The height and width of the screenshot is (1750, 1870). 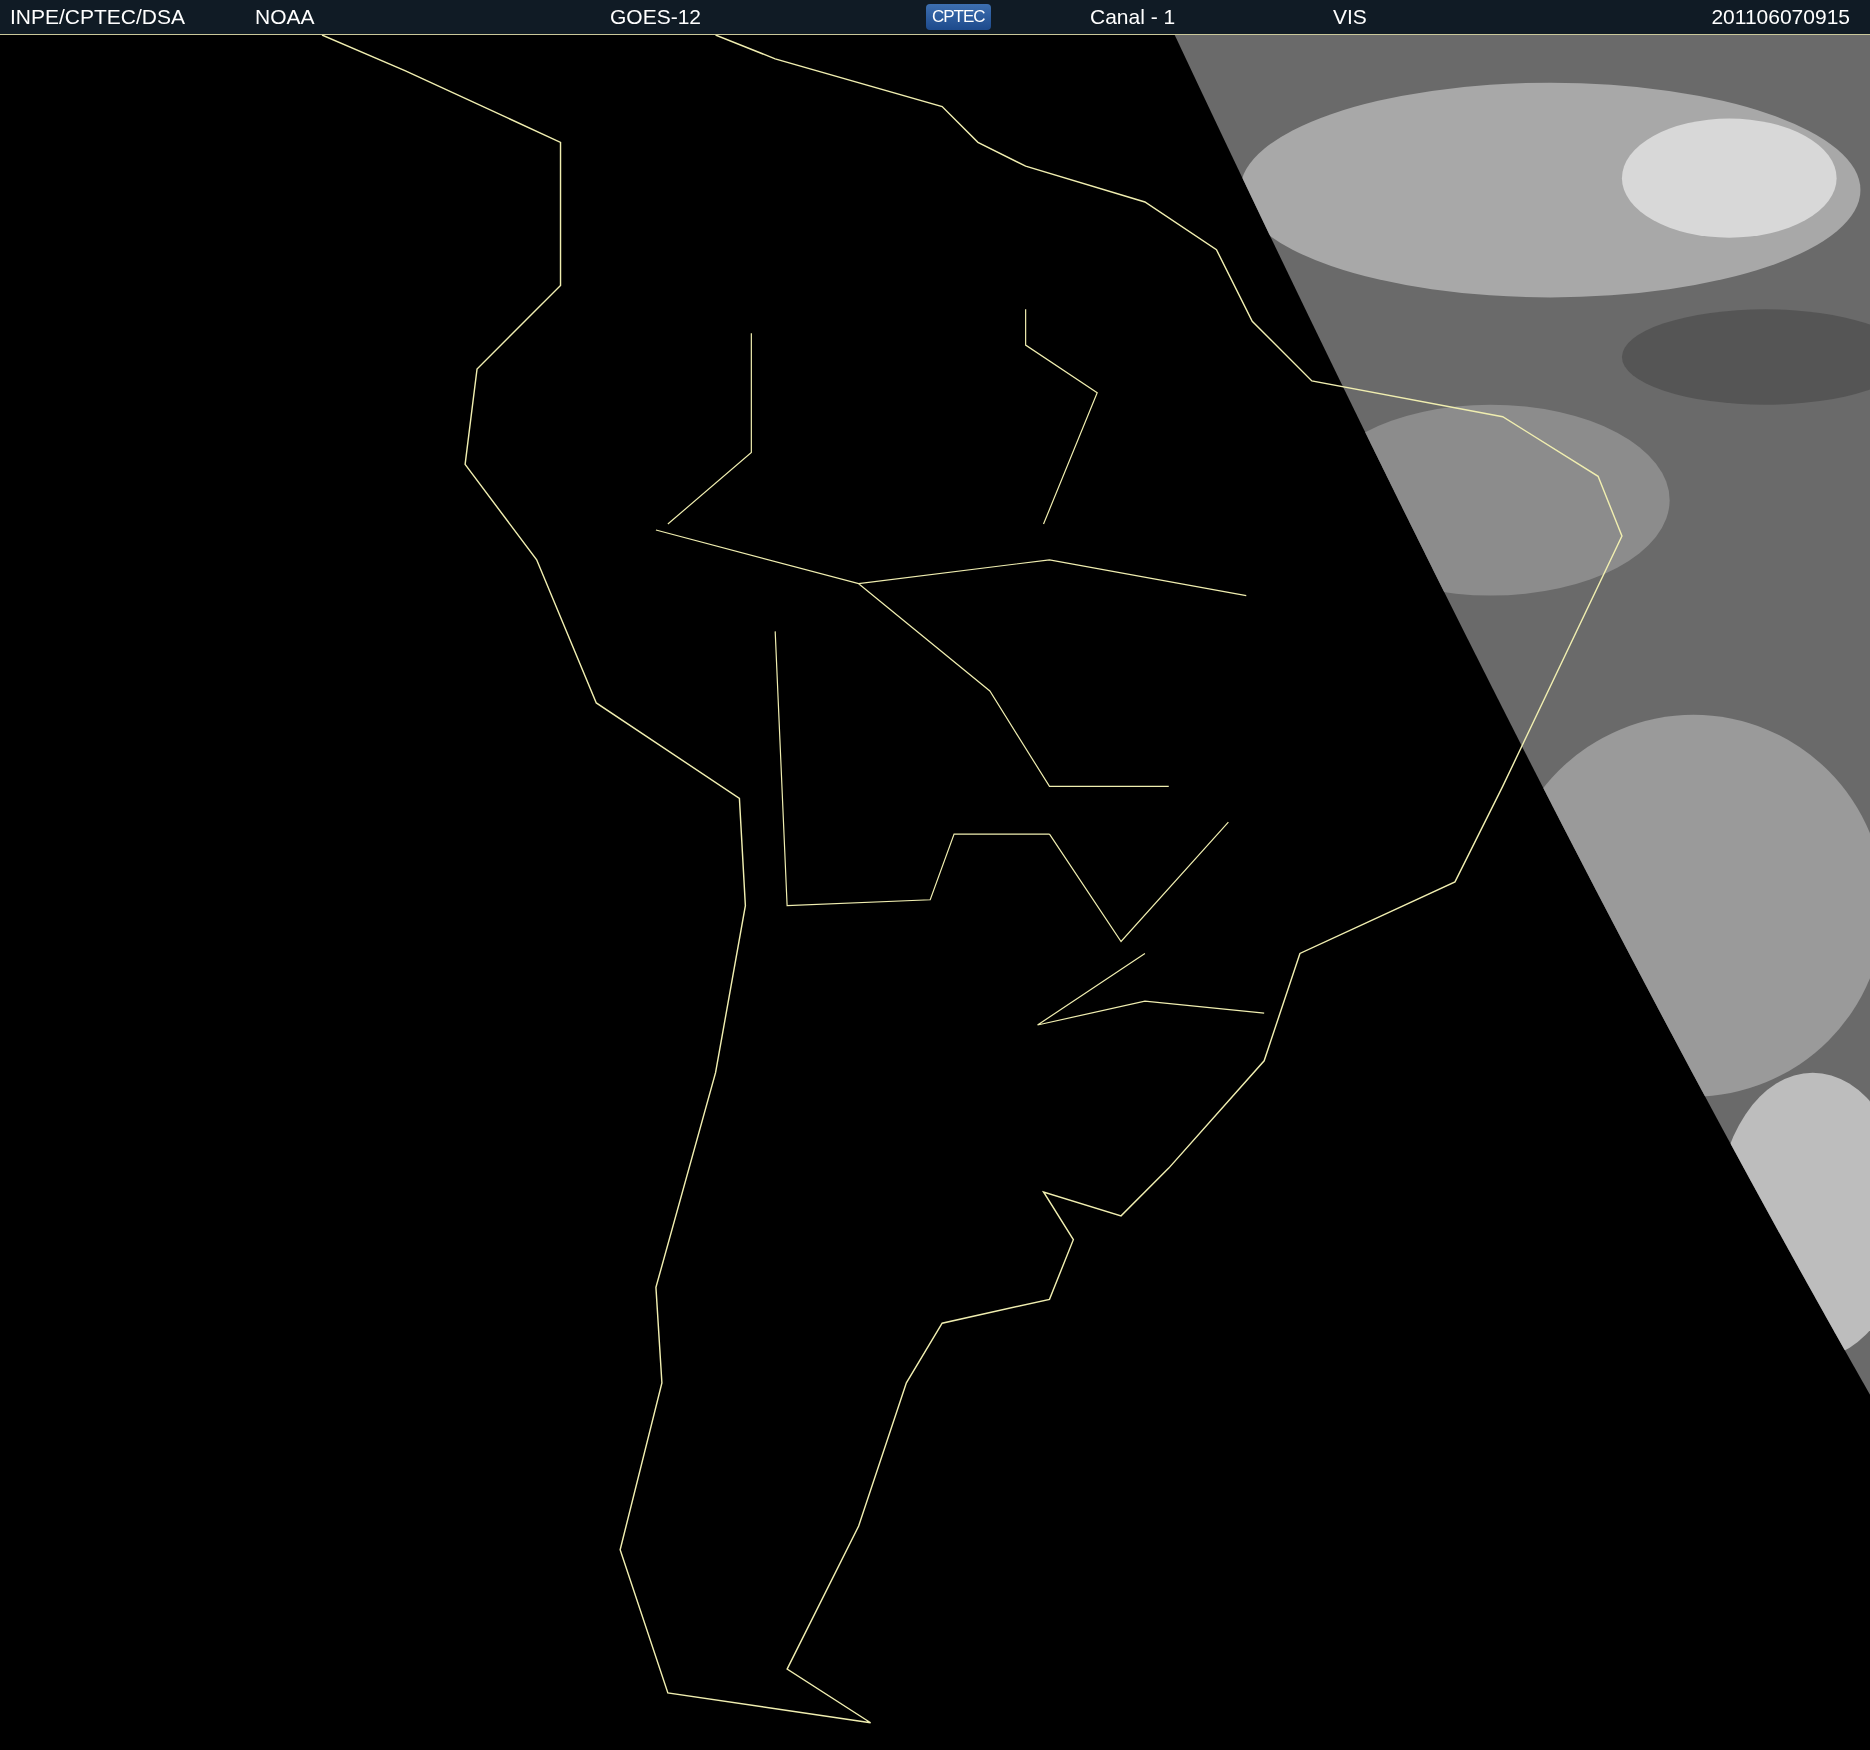 I want to click on channel-label: Canal - 1, so click(x=1133, y=17).